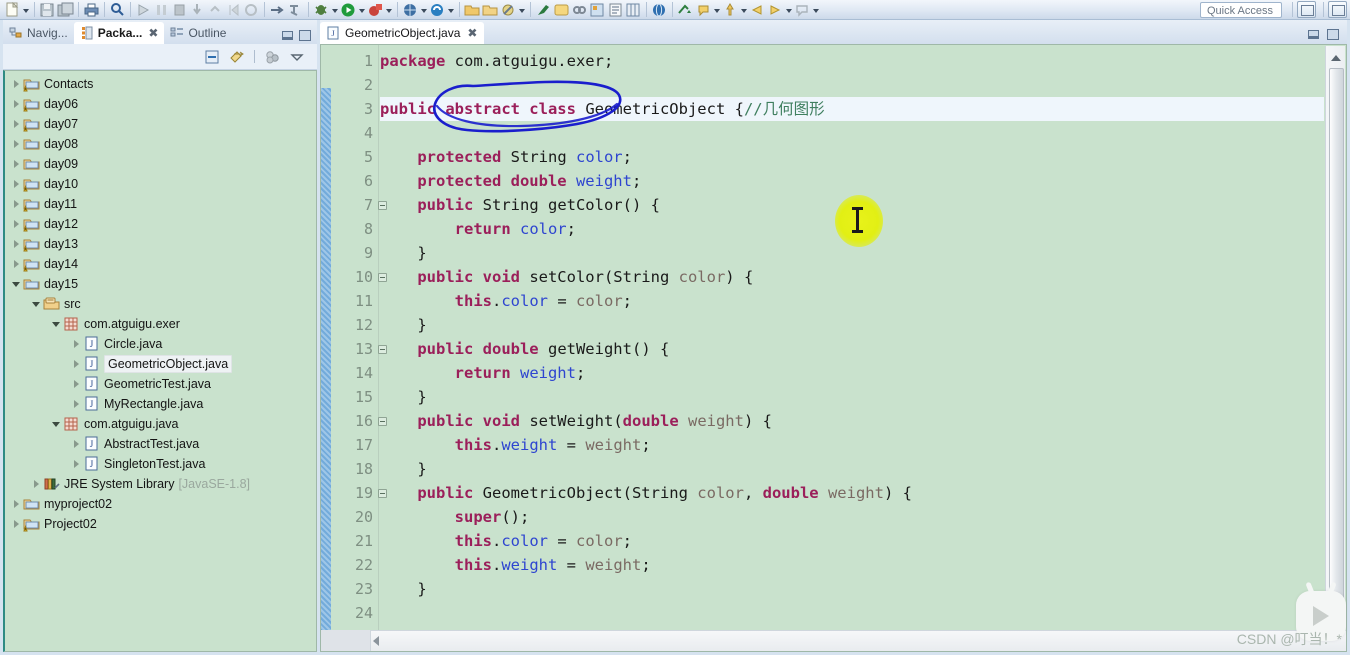  I want to click on tree-item: day14, so click(160, 264).